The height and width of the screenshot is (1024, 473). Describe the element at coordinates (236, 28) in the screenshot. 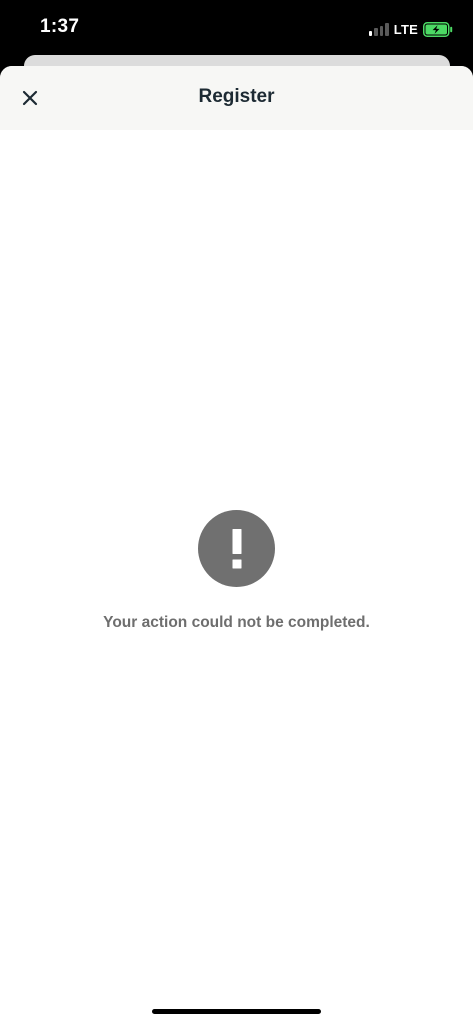

I see `status-bar: 1:37 LTE` at that location.